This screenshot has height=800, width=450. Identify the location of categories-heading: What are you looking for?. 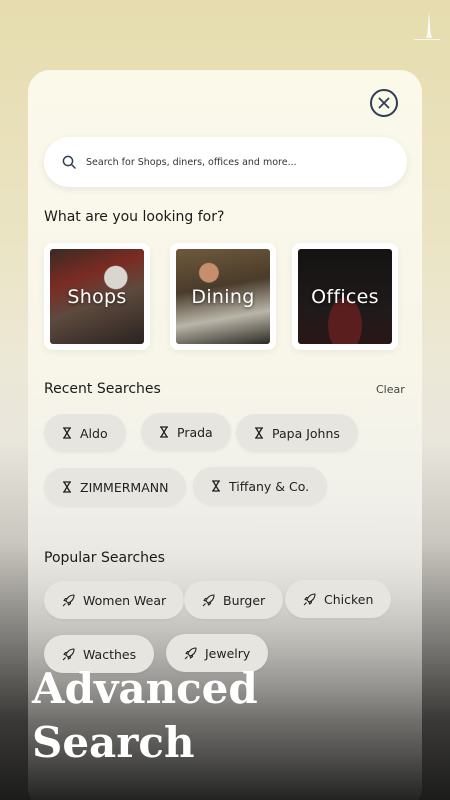
(134, 217).